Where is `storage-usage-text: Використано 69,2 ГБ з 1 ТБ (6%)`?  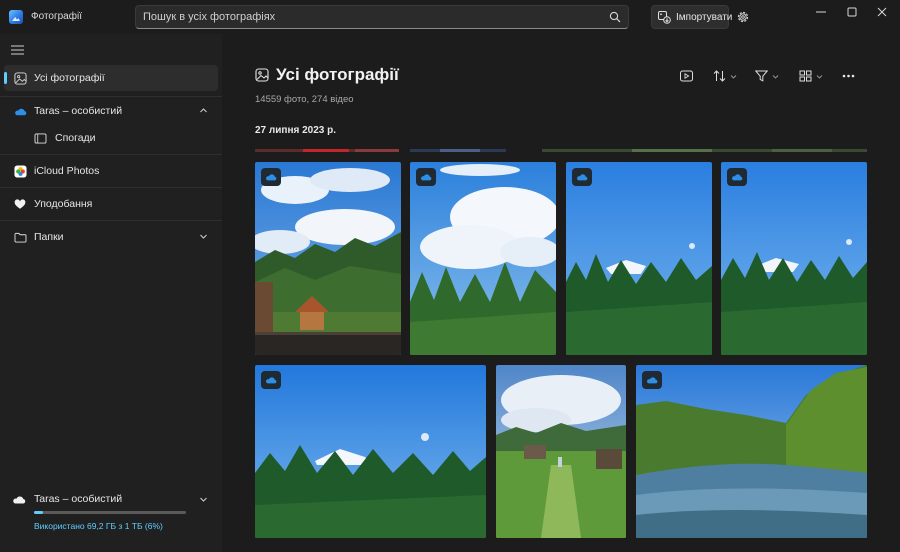
storage-usage-text: Використано 69,2 ГБ з 1 ТБ (6%) is located at coordinates (98, 526).